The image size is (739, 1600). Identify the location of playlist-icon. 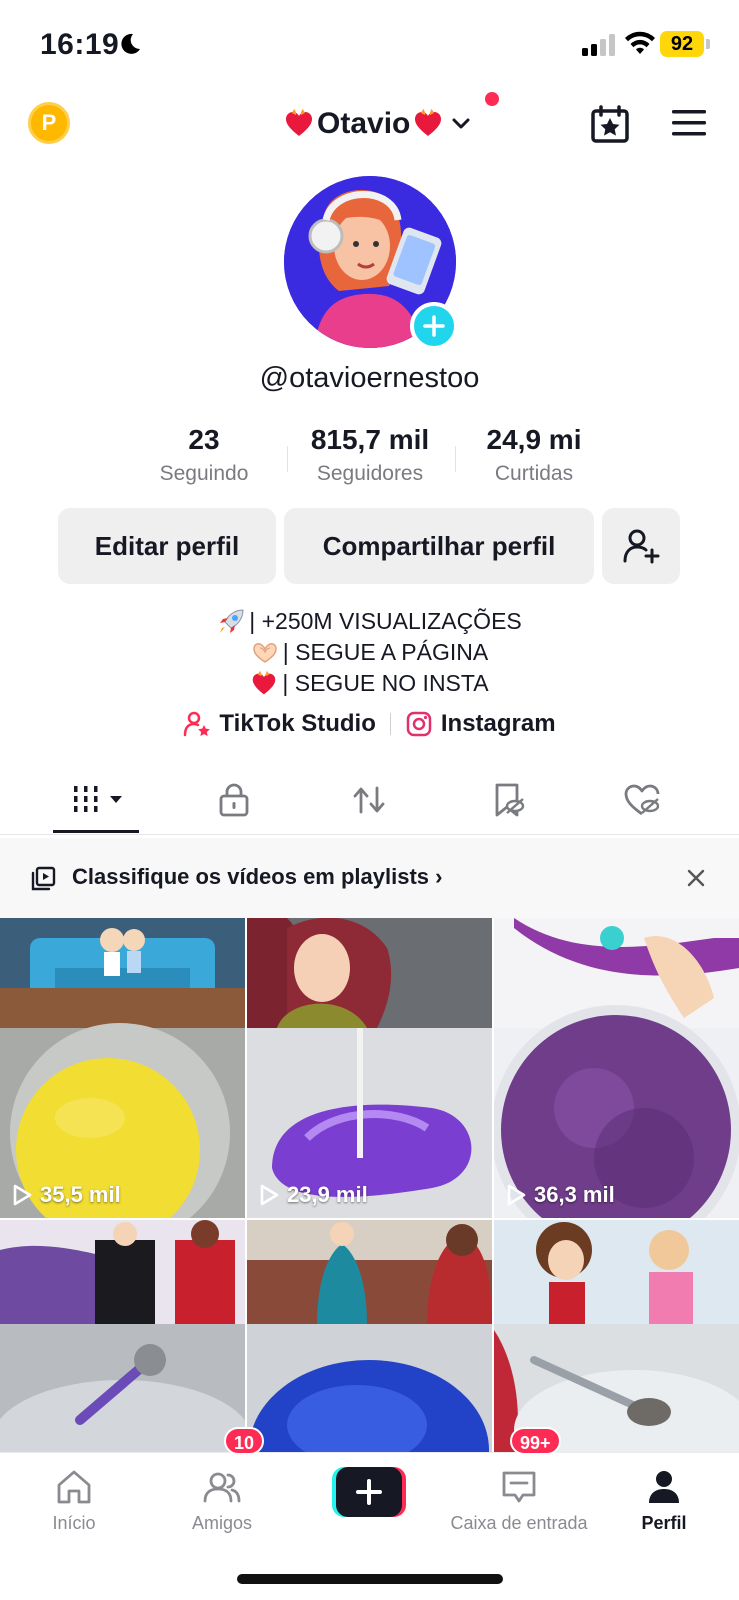
(43, 878).